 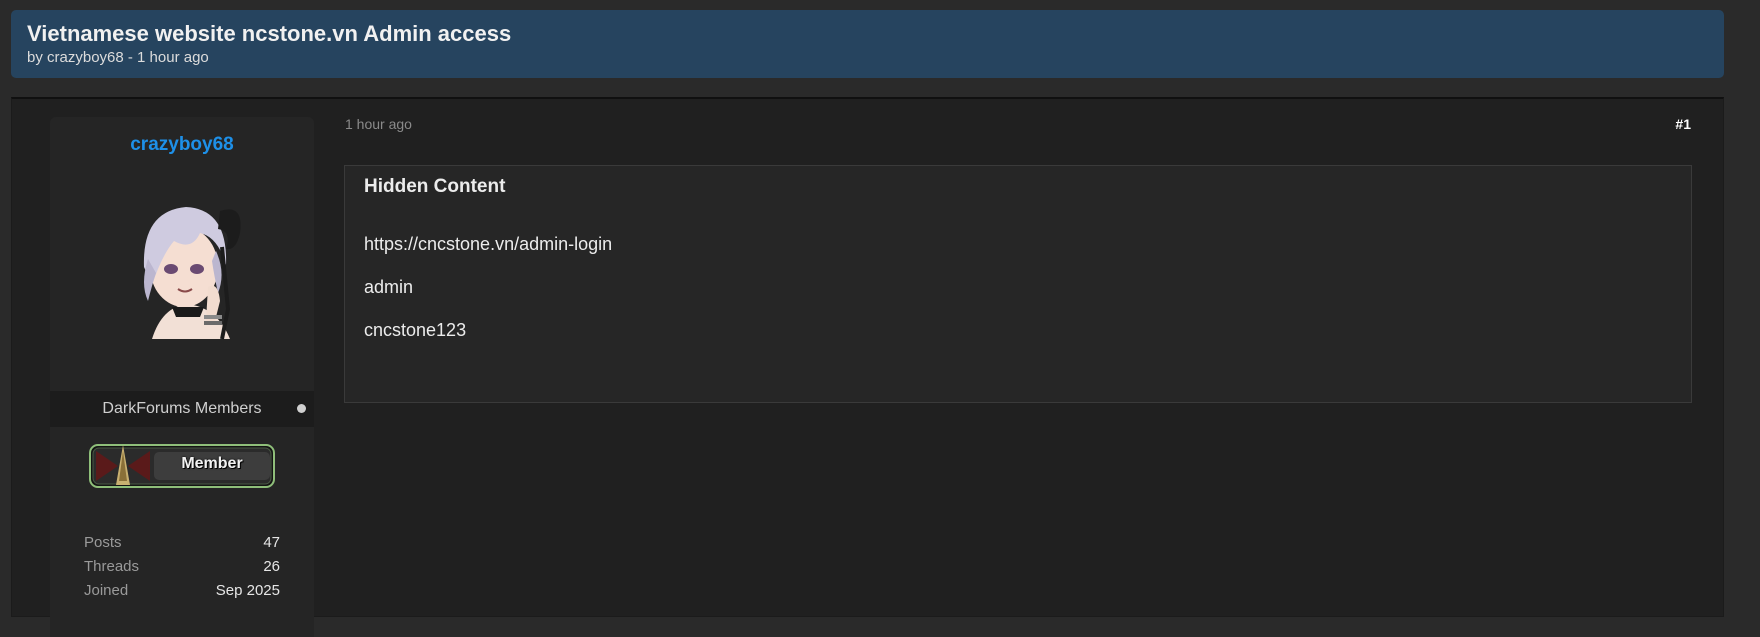 I want to click on member-rank-badge: Member, so click(x=182, y=466).